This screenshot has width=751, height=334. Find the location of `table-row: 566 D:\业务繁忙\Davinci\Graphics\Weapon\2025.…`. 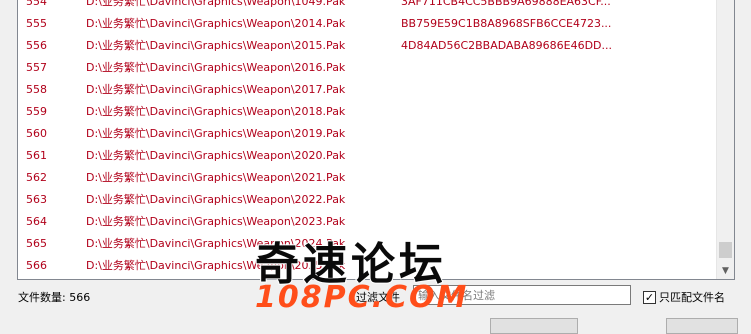

table-row: 566 D:\业务繁忙\Davinci\Graphics\Weapon\2025.… is located at coordinates (367, 266).